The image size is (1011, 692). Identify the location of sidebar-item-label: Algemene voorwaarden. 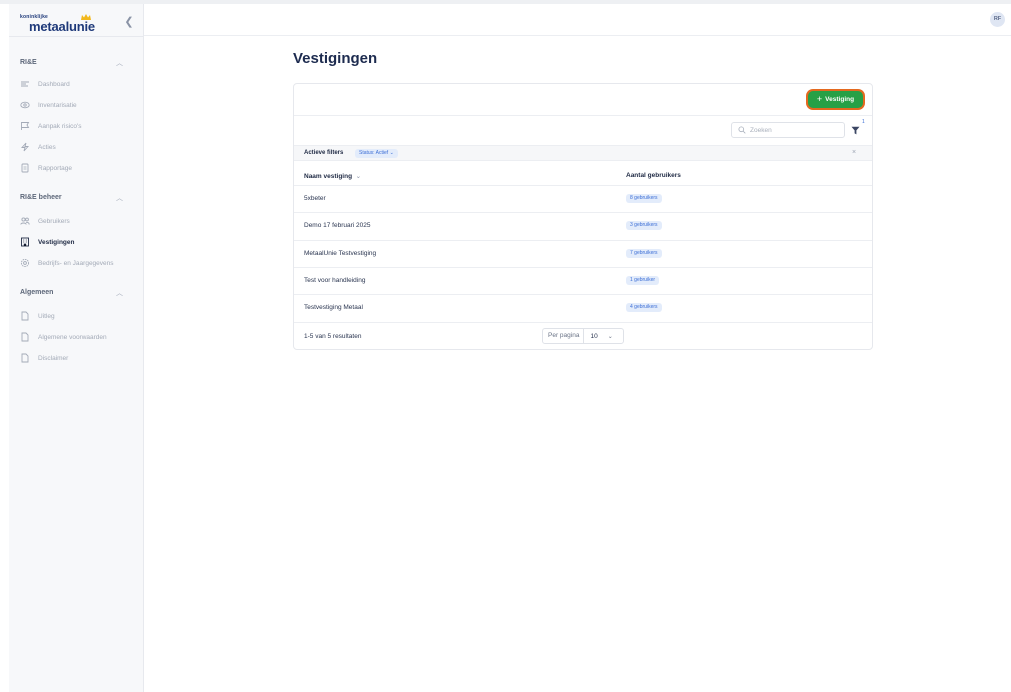
(72, 337).